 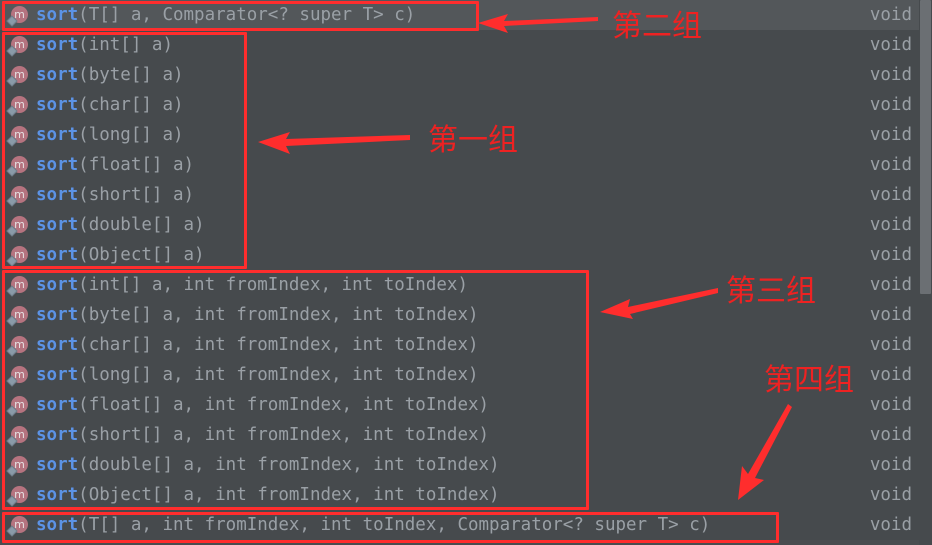 I want to click on method-signature: sort(Object[] a), so click(x=120, y=255).